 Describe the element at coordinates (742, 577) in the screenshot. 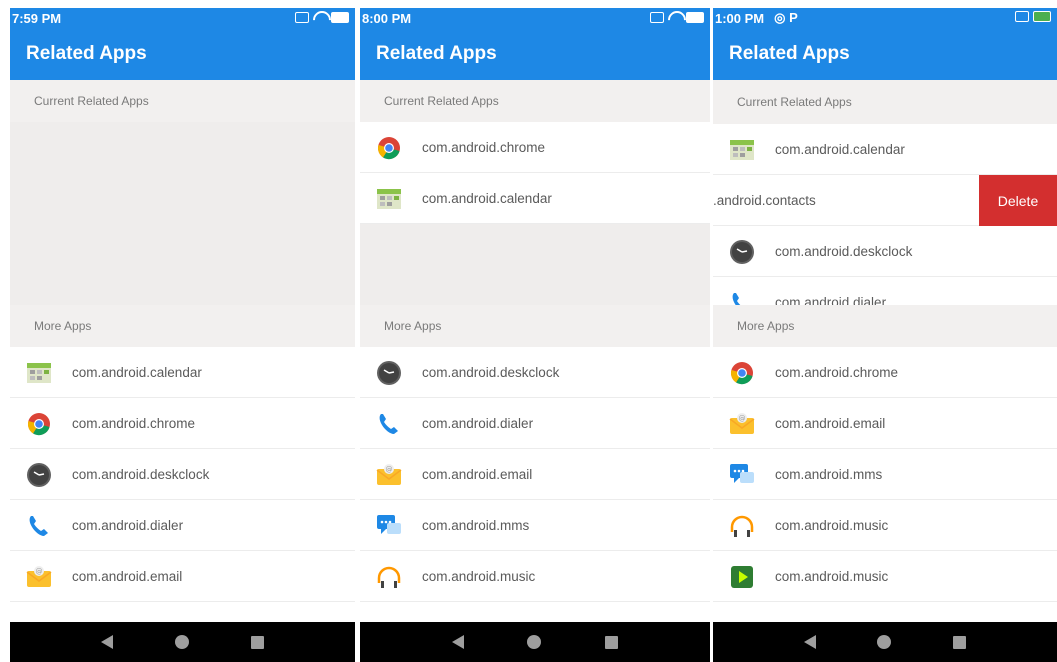

I see `play-icon` at that location.